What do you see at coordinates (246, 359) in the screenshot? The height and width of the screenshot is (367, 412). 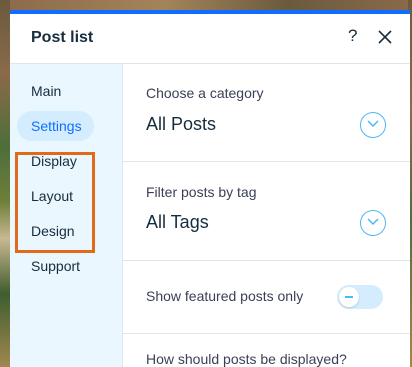 I see `display-question-label: How should posts be displayed?` at bounding box center [246, 359].